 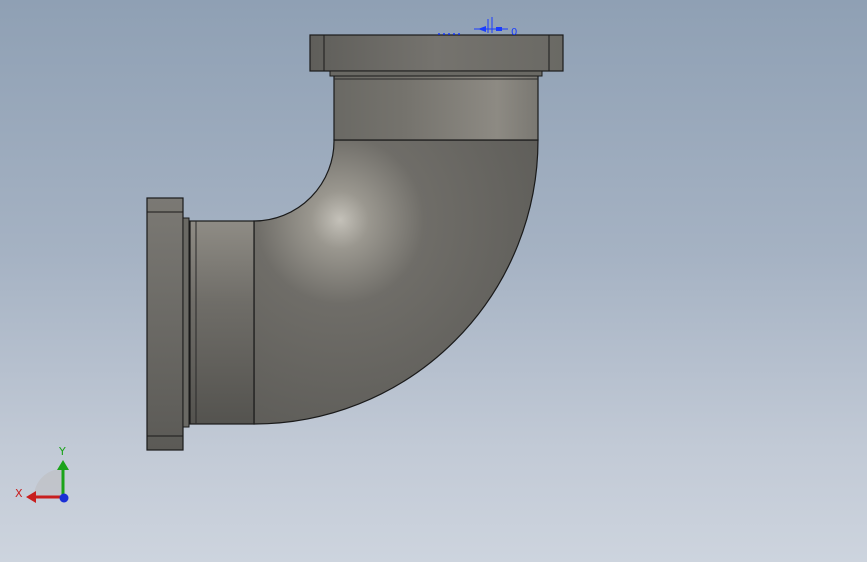 I want to click on left-flange-neck, so click(x=186, y=322).